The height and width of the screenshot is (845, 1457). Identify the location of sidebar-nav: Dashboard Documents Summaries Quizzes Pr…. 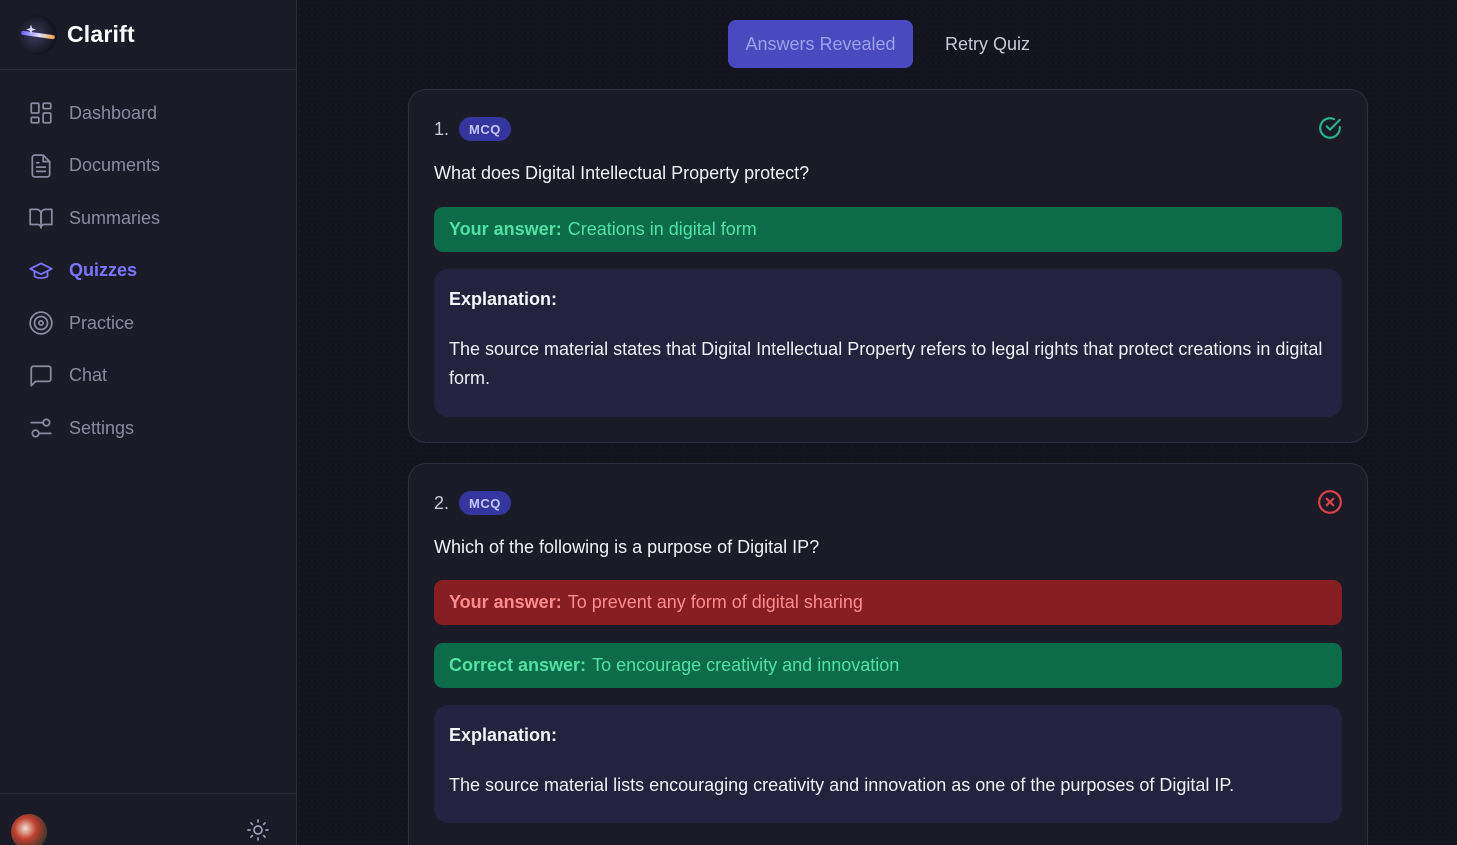
(148, 262).